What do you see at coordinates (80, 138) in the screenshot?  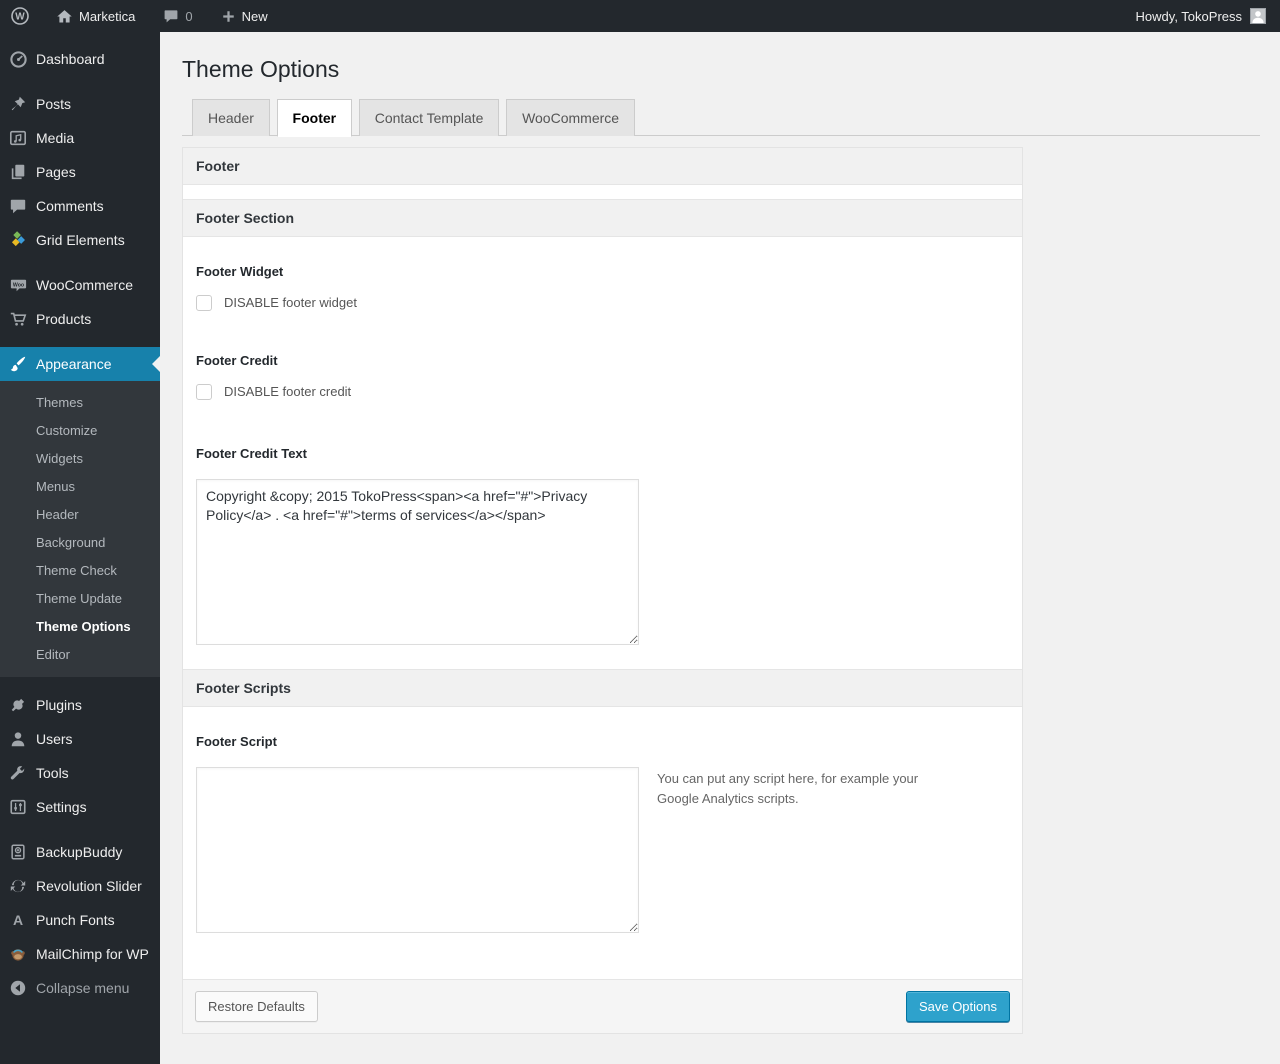 I see `sidebar-item-media: Media` at bounding box center [80, 138].